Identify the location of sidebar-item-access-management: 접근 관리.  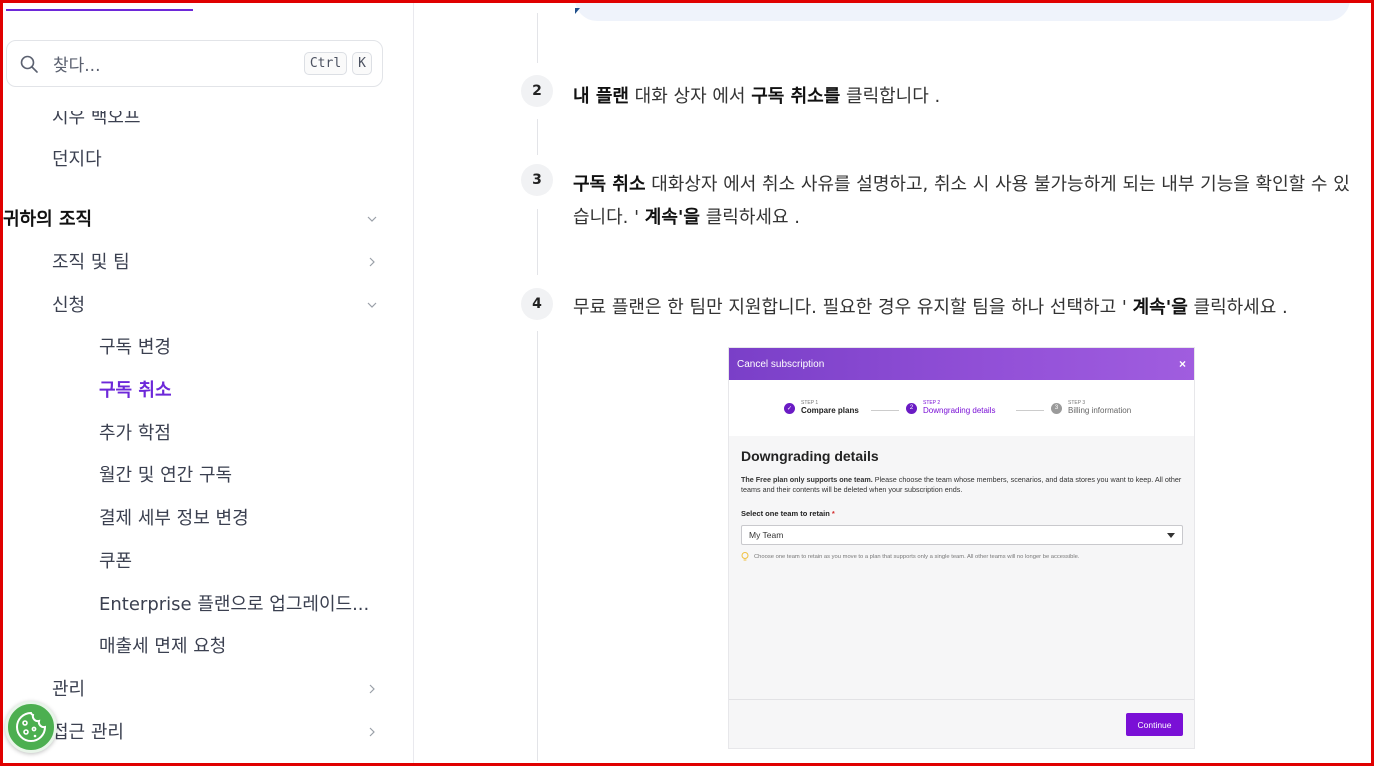
(88, 731).